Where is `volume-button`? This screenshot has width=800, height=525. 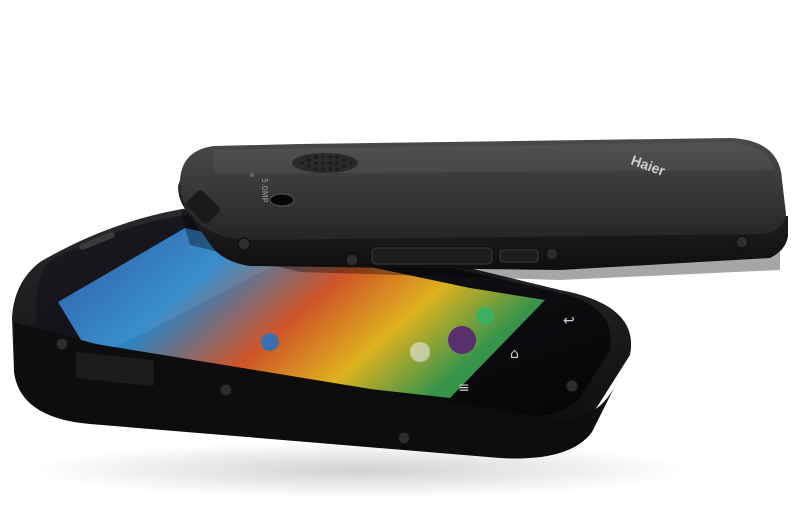
volume-button is located at coordinates (432, 256).